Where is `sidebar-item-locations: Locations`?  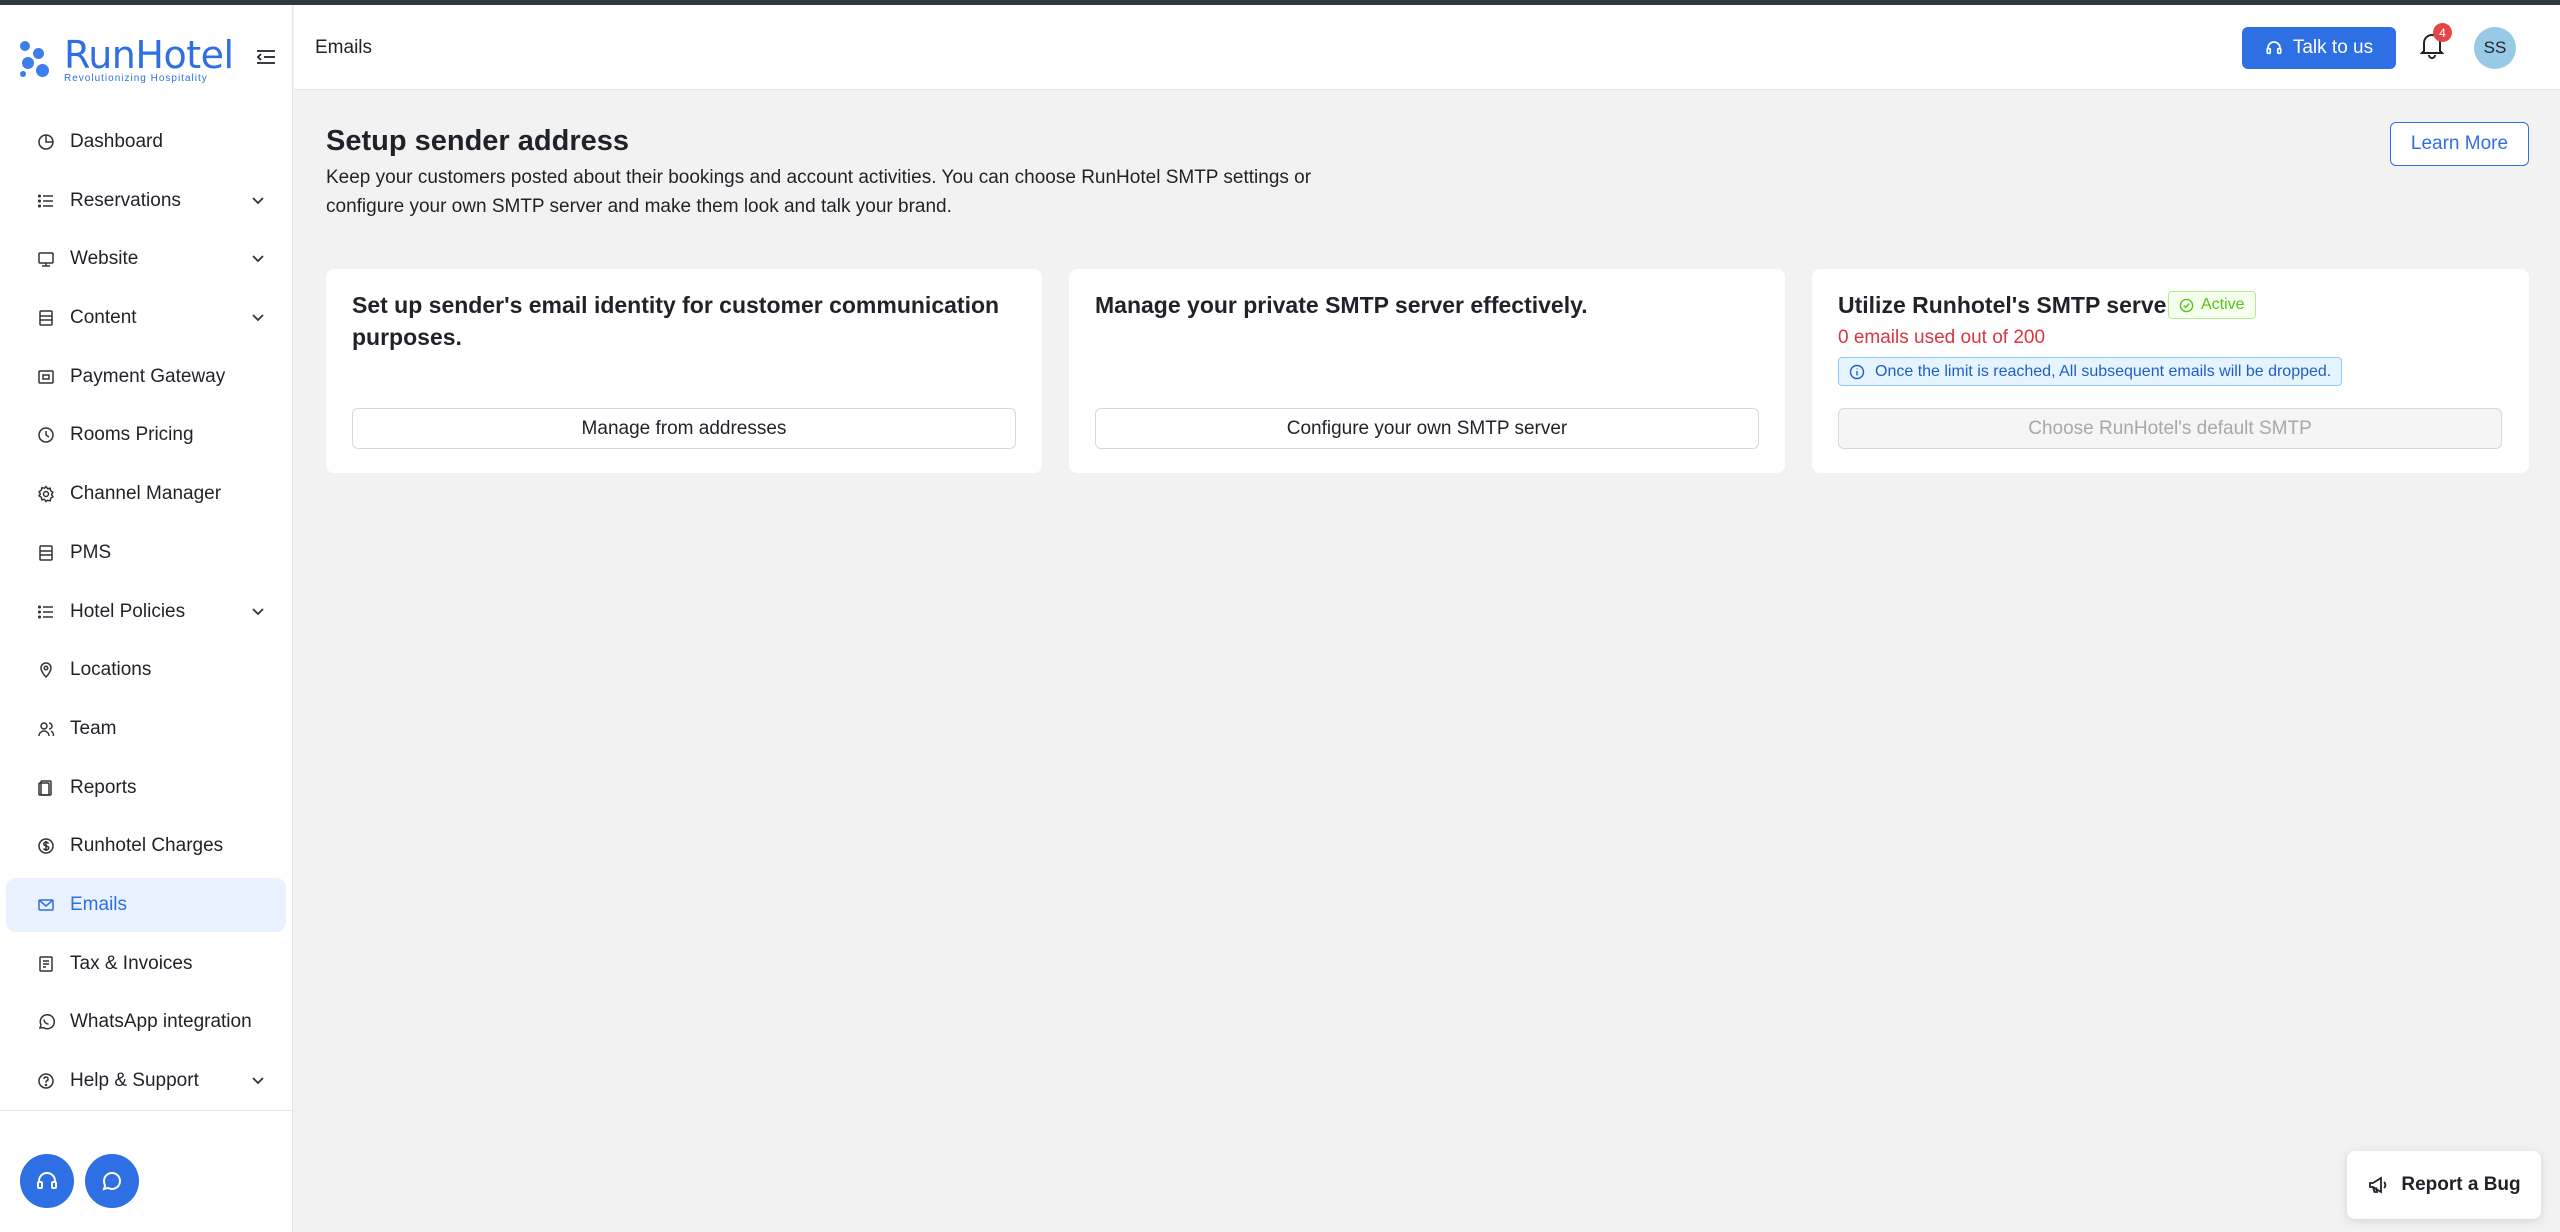
sidebar-item-locations: Locations is located at coordinates (146, 670).